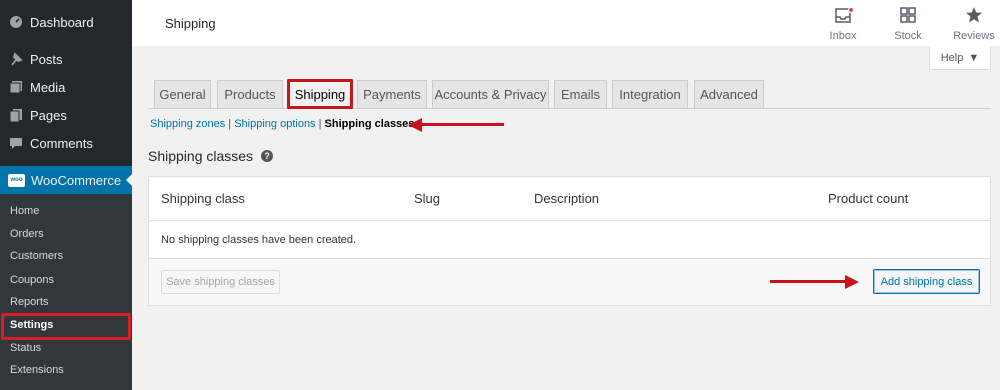 The width and height of the screenshot is (1000, 390). I want to click on tab-integration: Integration, so click(650, 94).